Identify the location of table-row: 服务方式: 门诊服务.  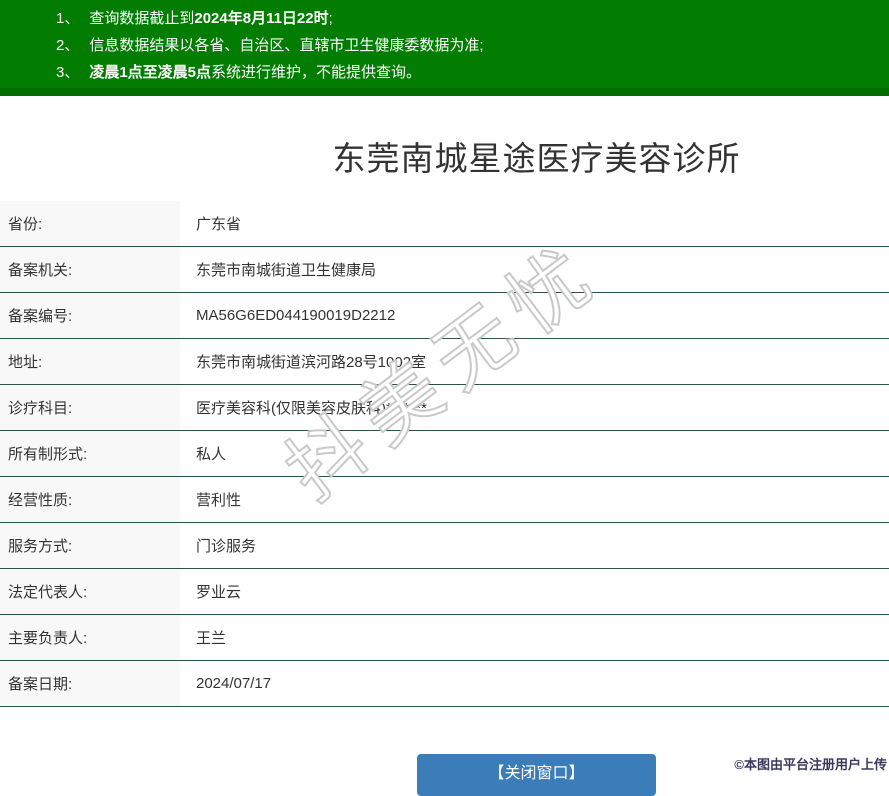
(444, 546).